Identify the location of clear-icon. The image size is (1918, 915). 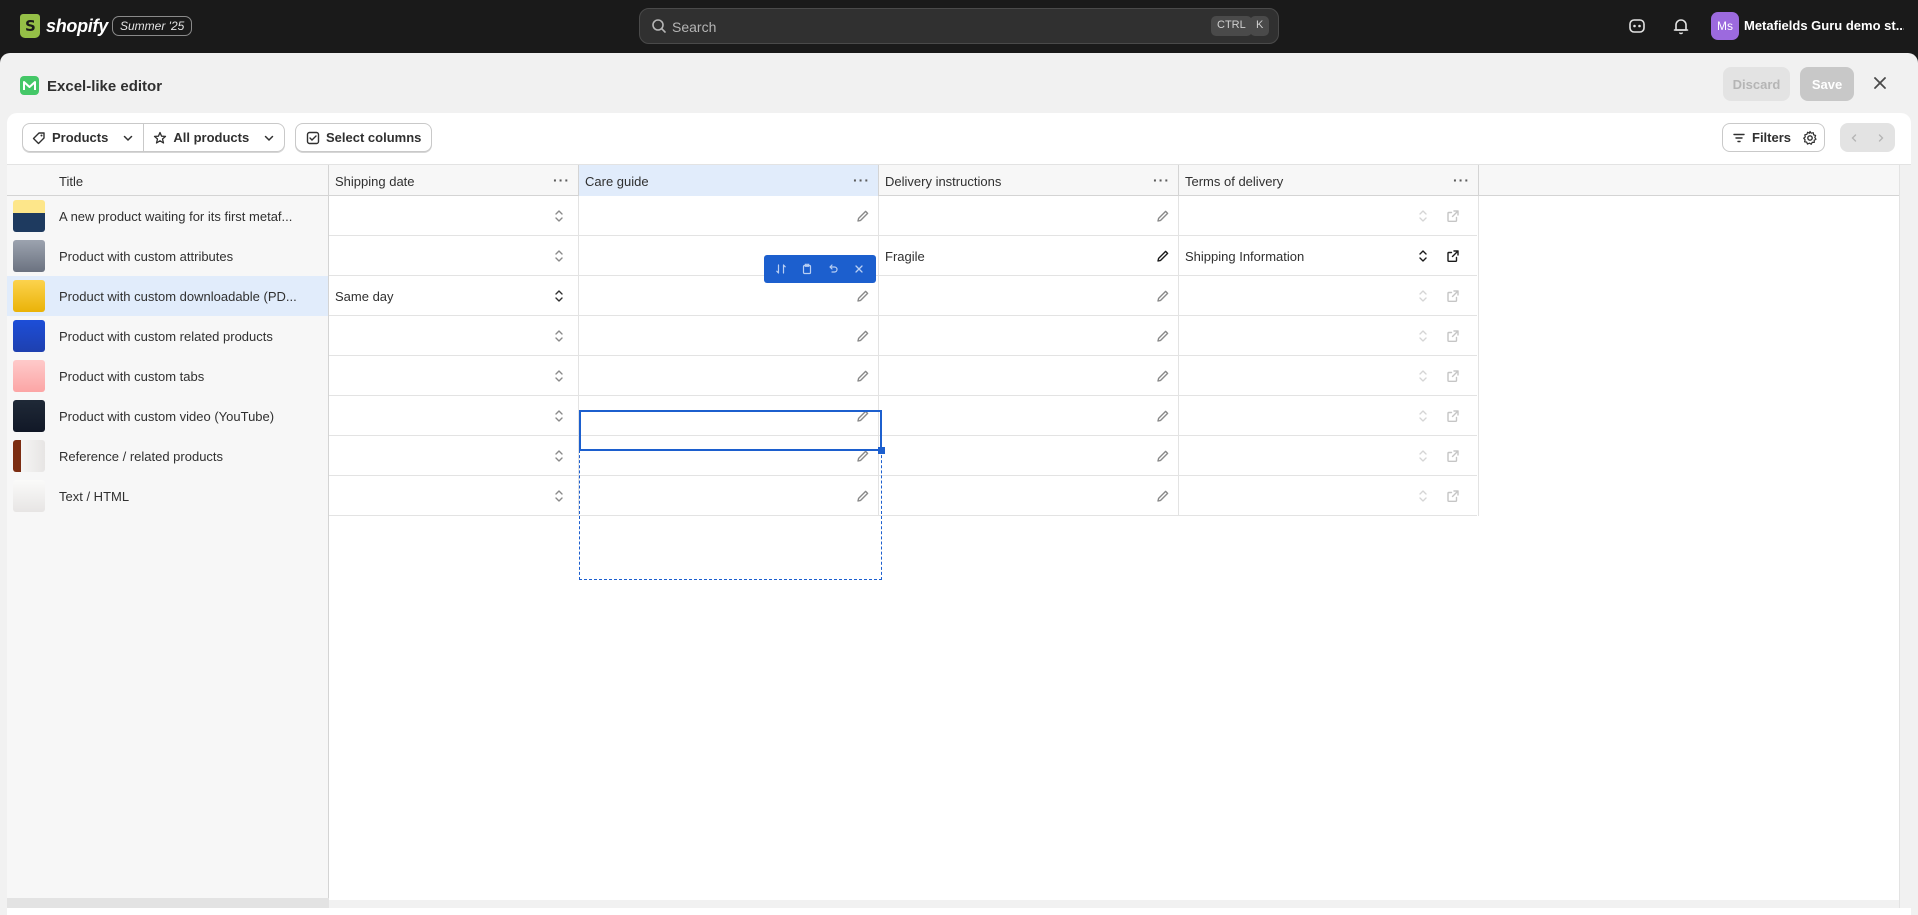
(859, 269).